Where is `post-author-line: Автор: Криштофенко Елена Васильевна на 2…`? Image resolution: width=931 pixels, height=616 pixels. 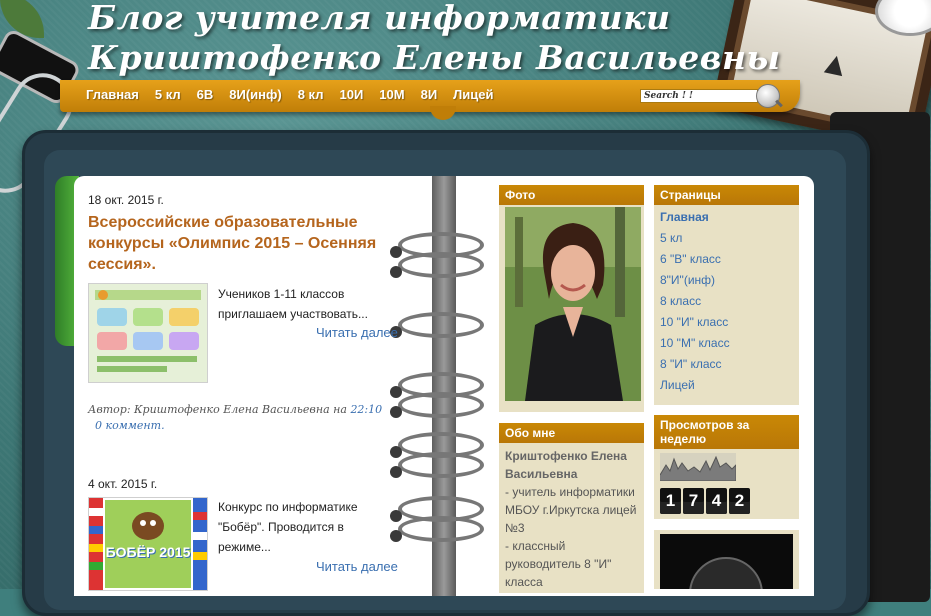
post-author-line: Автор: Криштофенко Елена Васильевна на 2… is located at coordinates (248, 418).